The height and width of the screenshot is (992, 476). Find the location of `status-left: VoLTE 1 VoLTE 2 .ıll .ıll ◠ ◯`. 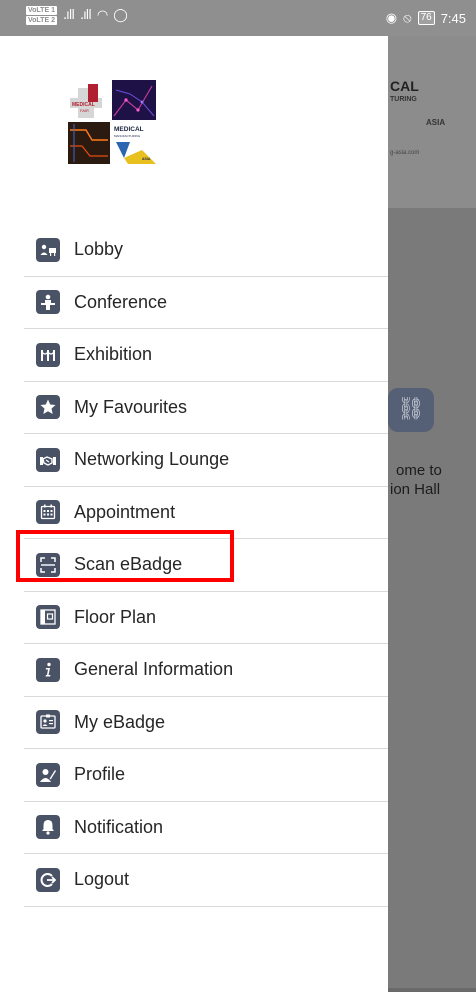

status-left: VoLTE 1 VoLTE 2 .ıll .ıll ◠ ◯ is located at coordinates (77, 15).